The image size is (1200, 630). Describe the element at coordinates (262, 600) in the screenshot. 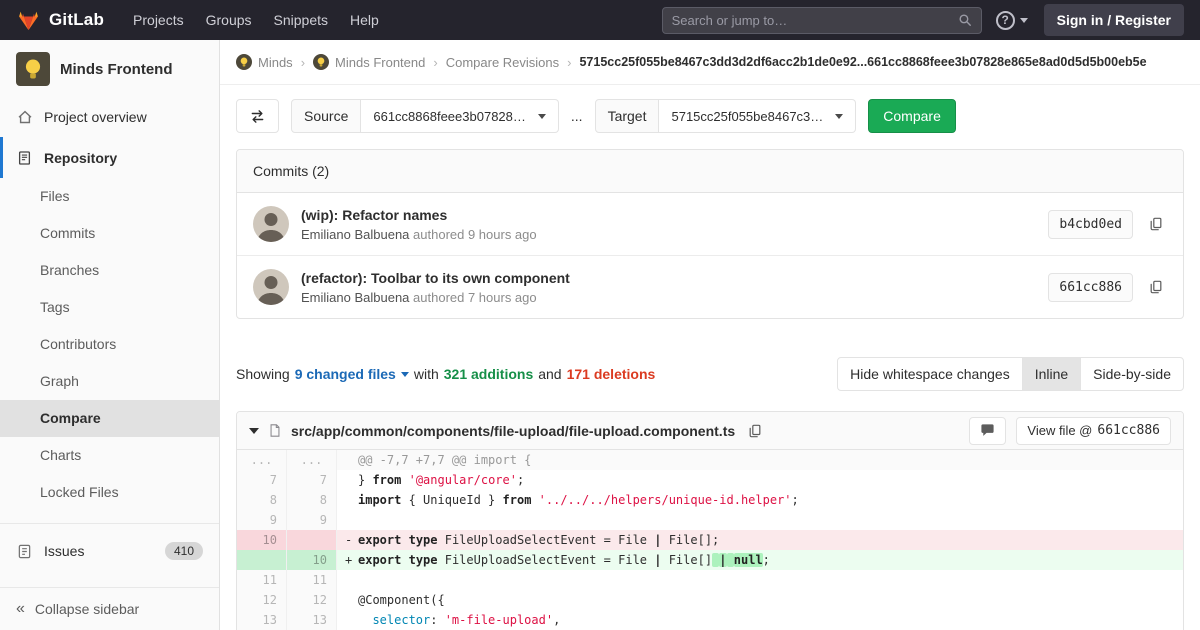

I see `old-line-number: 12` at that location.